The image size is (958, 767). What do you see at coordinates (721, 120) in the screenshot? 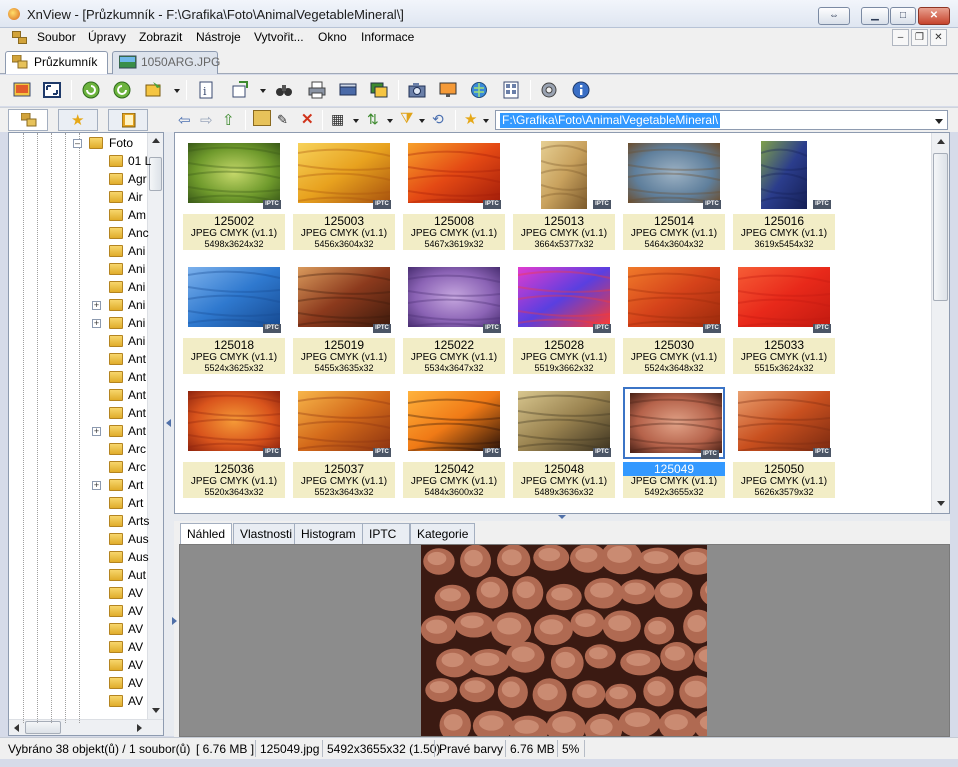
I see `address-bar: F:\Grafika\Foto\AnimalVegetableMineral\` at bounding box center [721, 120].